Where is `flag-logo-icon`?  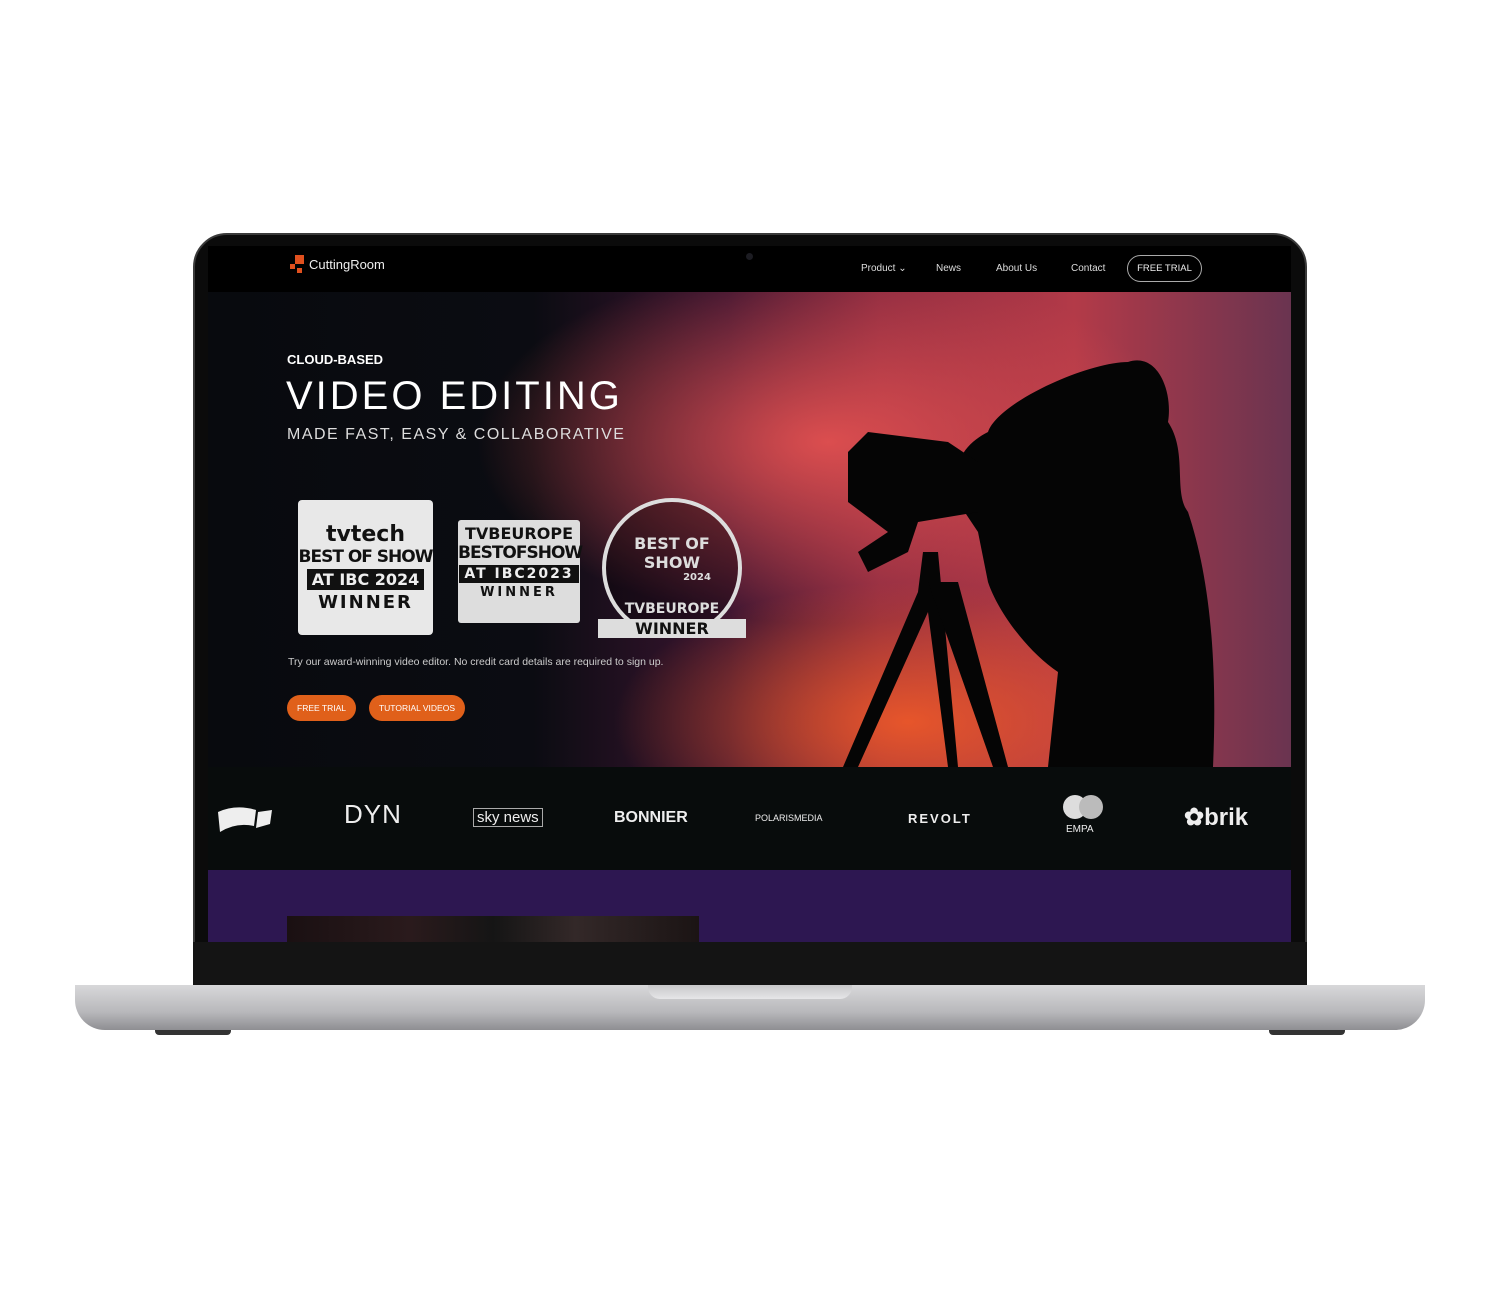 flag-logo-icon is located at coordinates (245, 819).